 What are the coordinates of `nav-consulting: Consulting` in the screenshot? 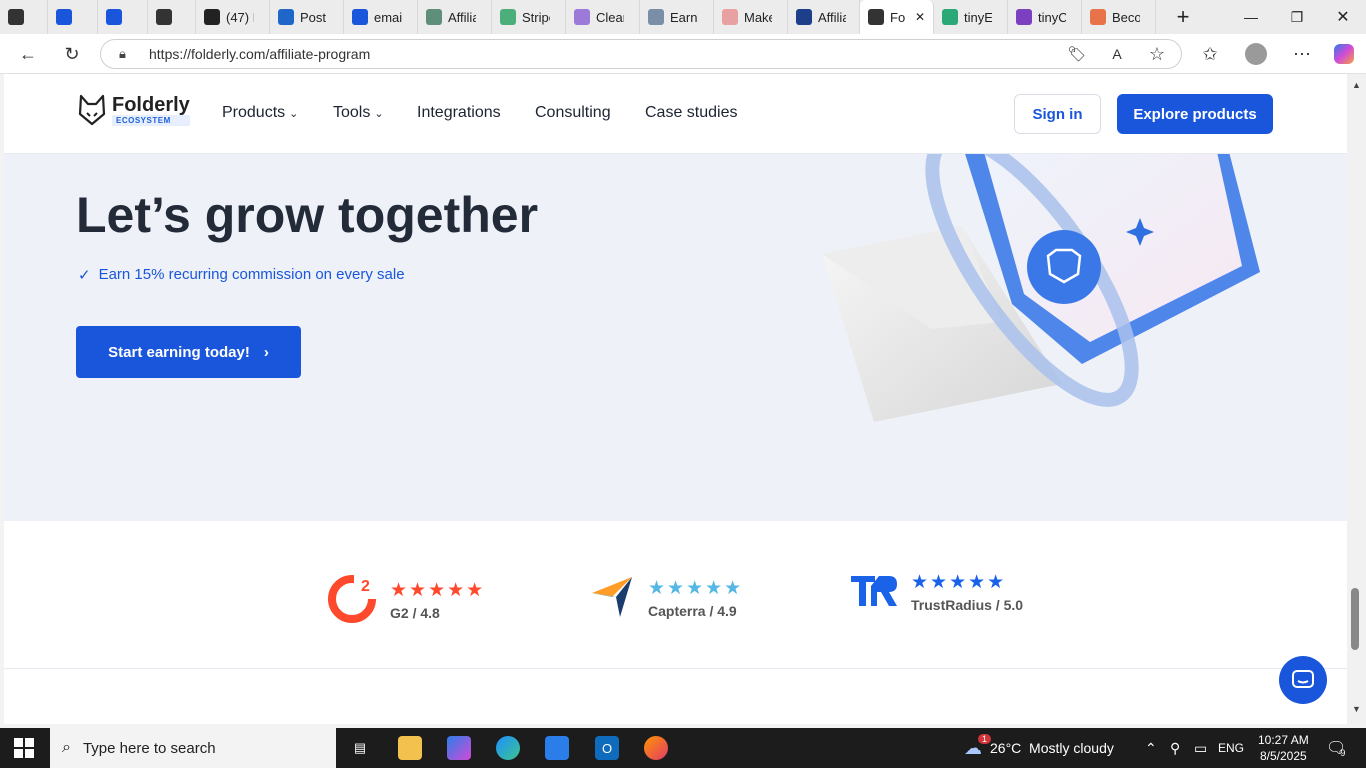 It's located at (573, 113).